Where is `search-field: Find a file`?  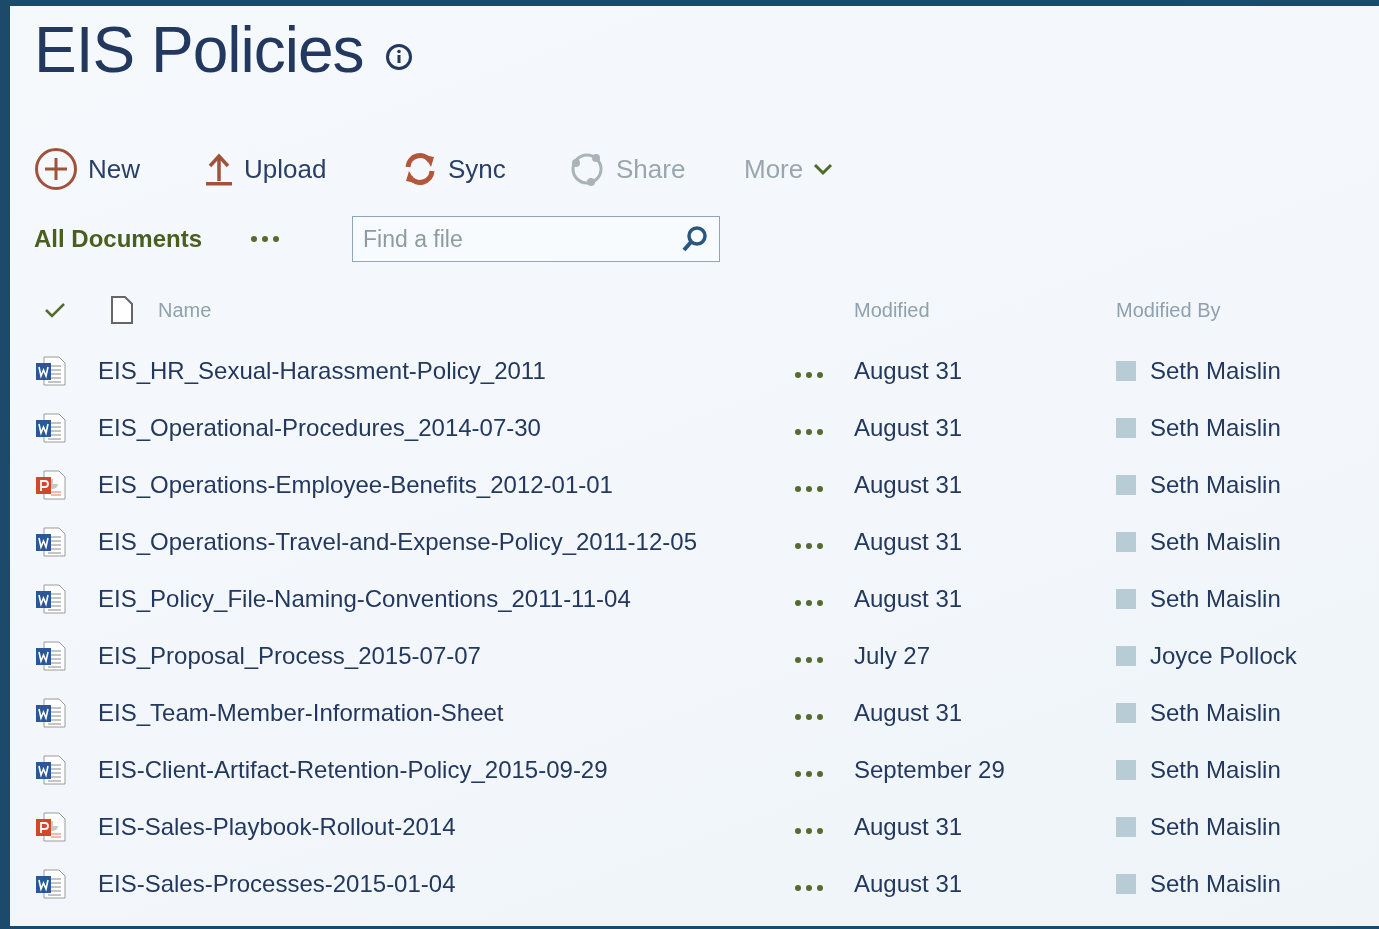 search-field: Find a file is located at coordinates (536, 239).